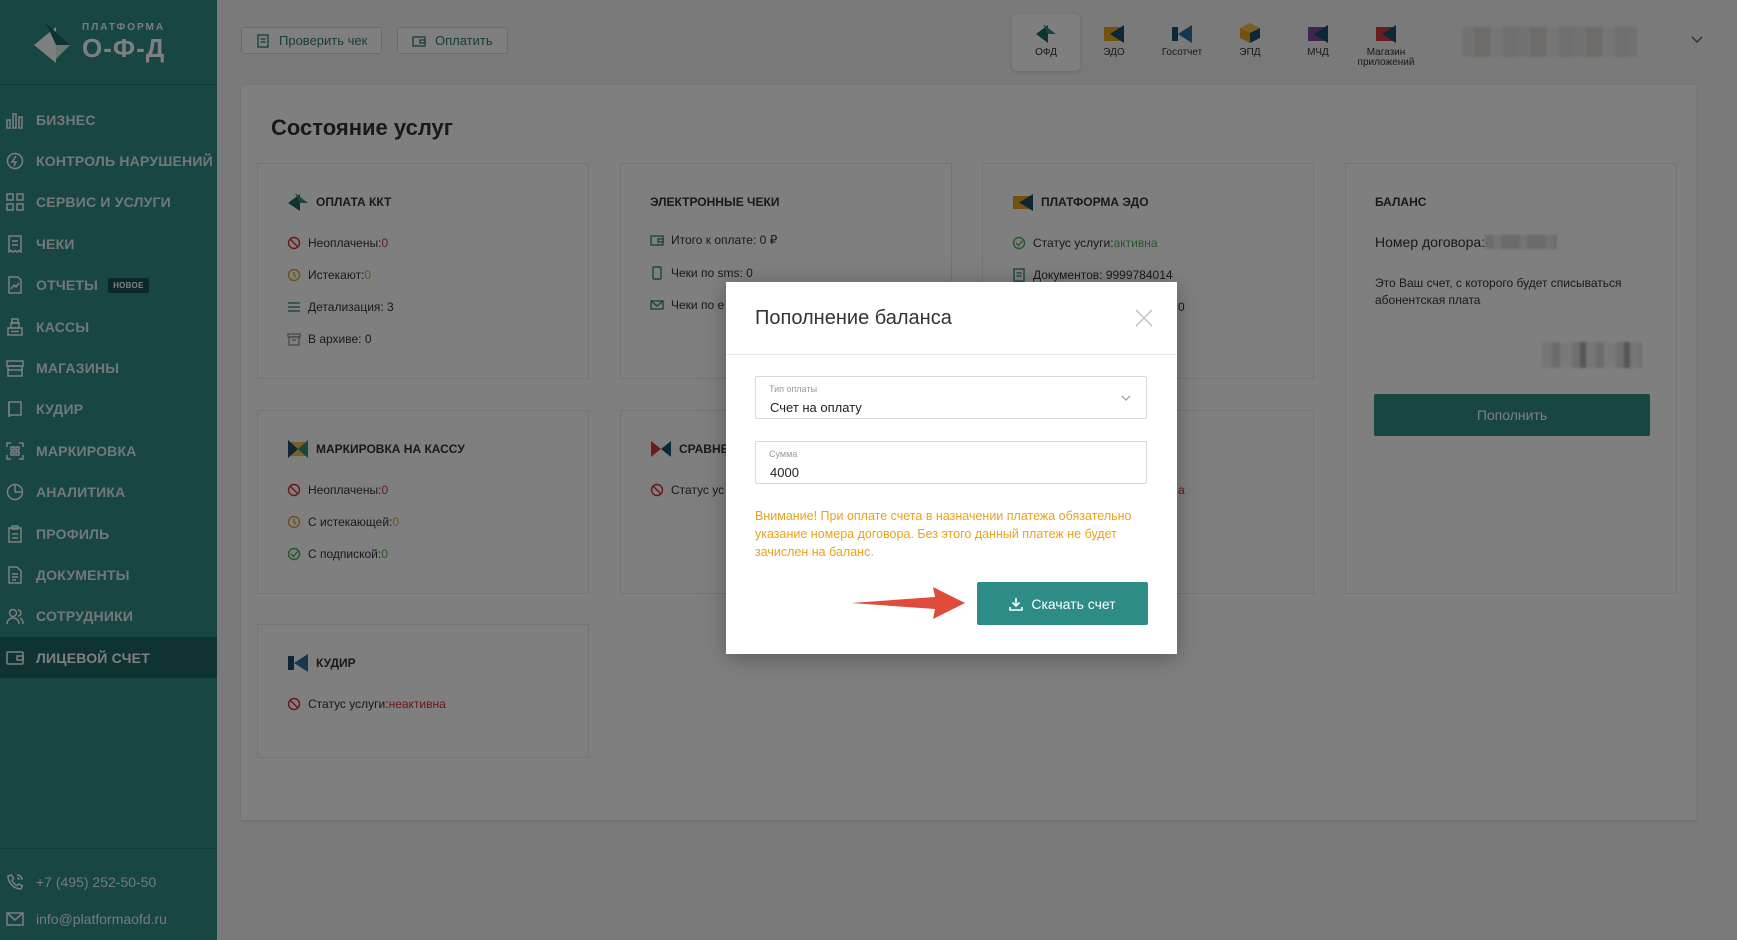  What do you see at coordinates (951, 462) in the screenshot?
I see `amount-input: Сумма 4000` at bounding box center [951, 462].